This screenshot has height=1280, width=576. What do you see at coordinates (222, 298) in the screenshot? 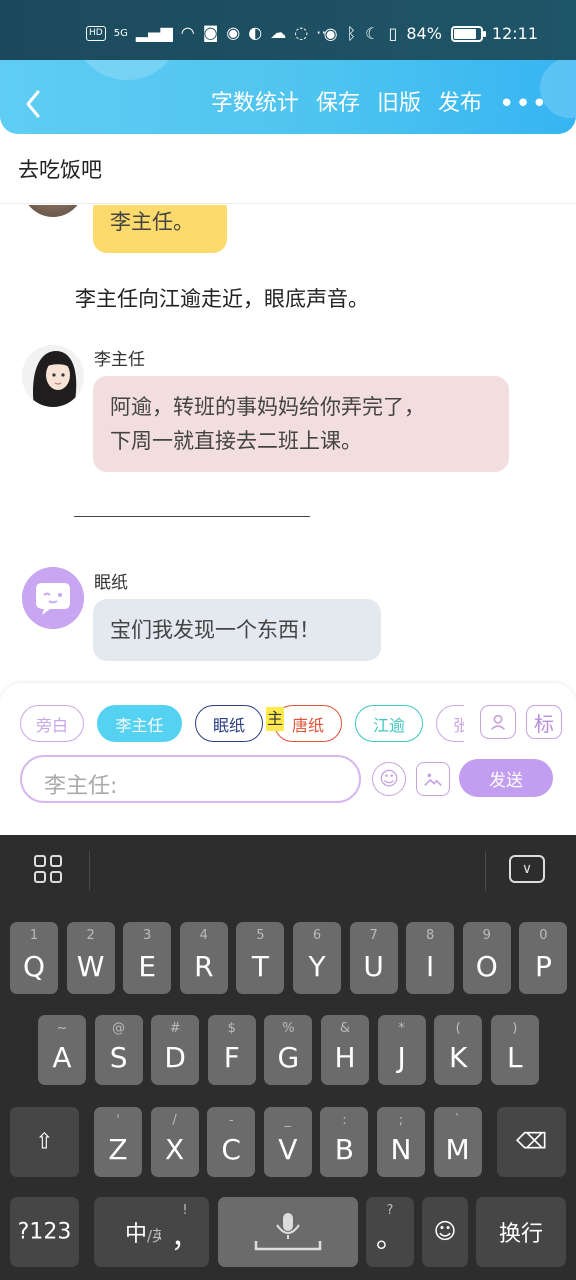
I see `narration-text: 李主任向江逾走近，眼底声音。` at bounding box center [222, 298].